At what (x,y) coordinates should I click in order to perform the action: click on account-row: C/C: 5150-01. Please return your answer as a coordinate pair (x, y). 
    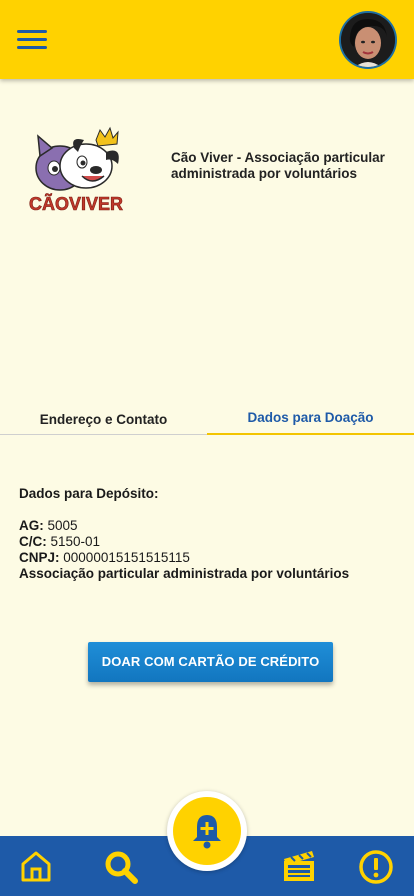
    Looking at the image, I should click on (209, 542).